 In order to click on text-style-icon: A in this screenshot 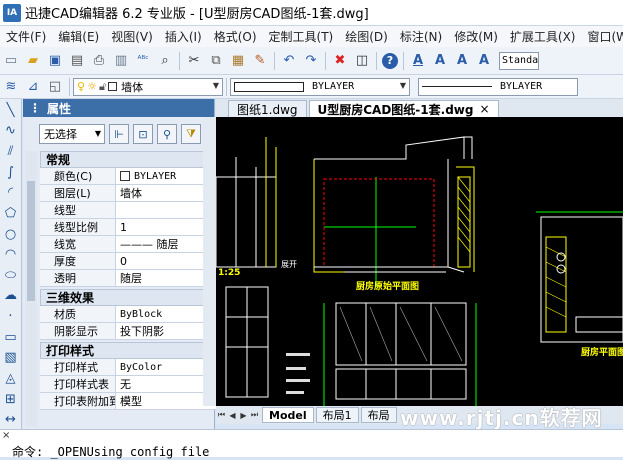, I will do `click(418, 61)`.